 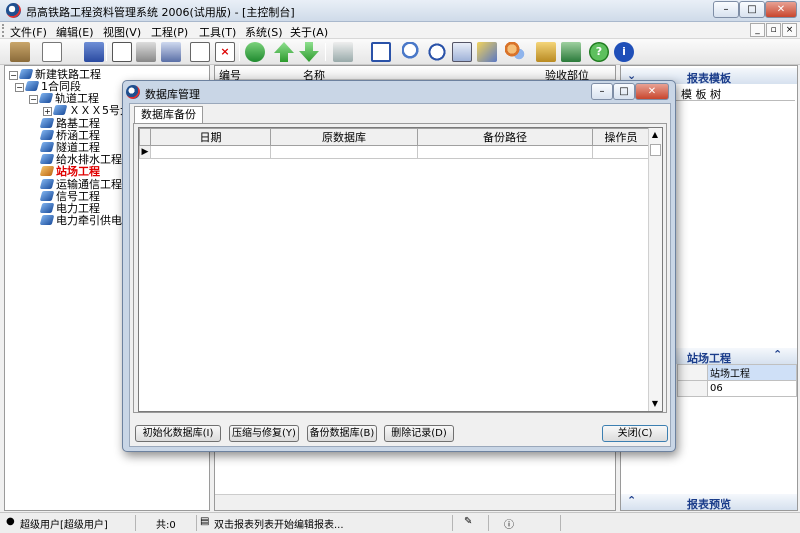 What do you see at coordinates (400, 522) in the screenshot?
I see `status-bar: ● 超级用户[超级用户] 共:0 ▤ 双击报表列表开始编辑报表... ✎ ⓘ` at bounding box center [400, 522].